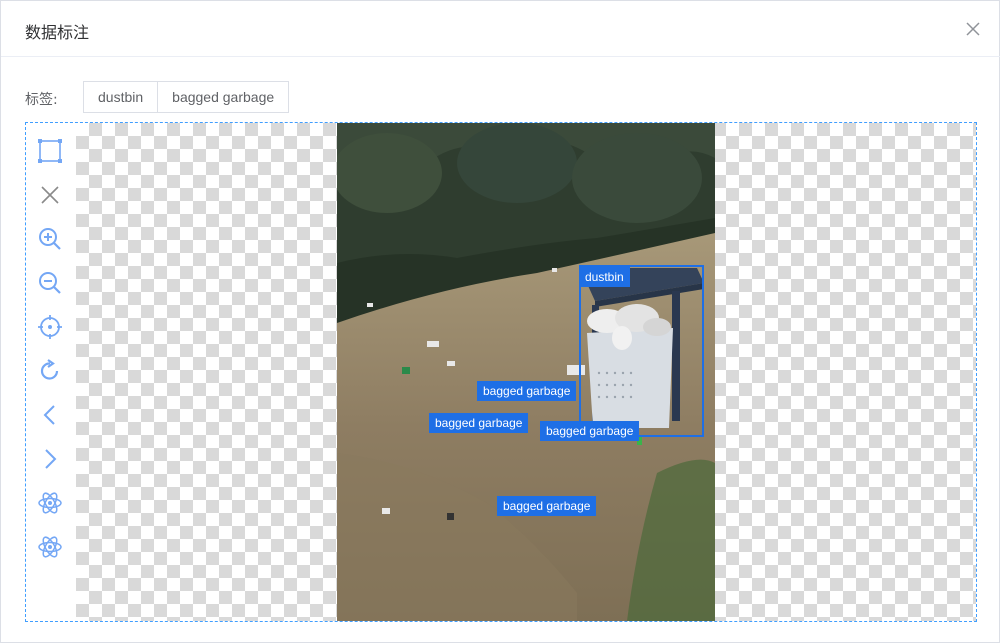  I want to click on close-button, so click(973, 29).